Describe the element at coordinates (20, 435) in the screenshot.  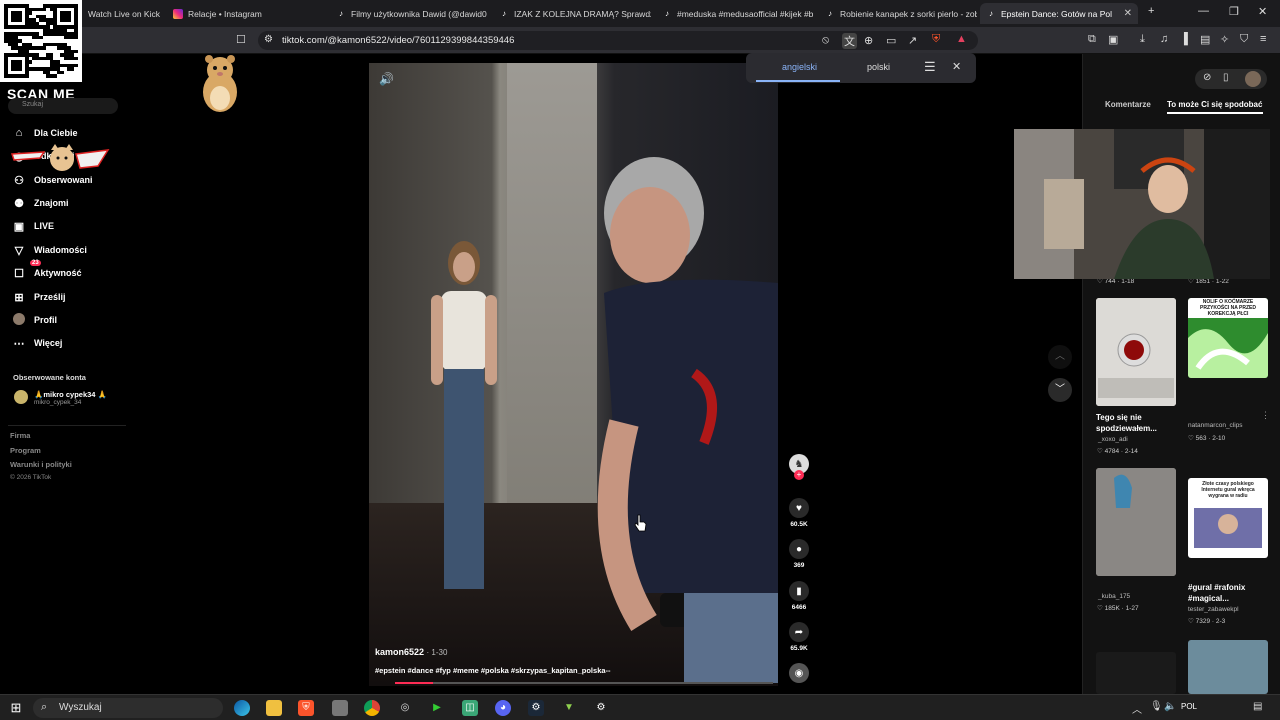
I see `footer-link-company: Firma` at that location.